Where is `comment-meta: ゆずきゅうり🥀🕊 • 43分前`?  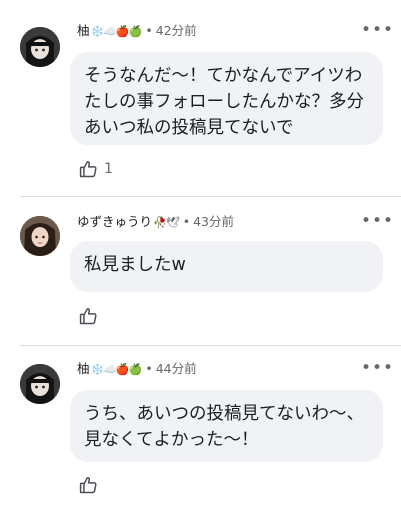 comment-meta: ゆずきゅうり🥀🕊 • 43分前 is located at coordinates (155, 222).